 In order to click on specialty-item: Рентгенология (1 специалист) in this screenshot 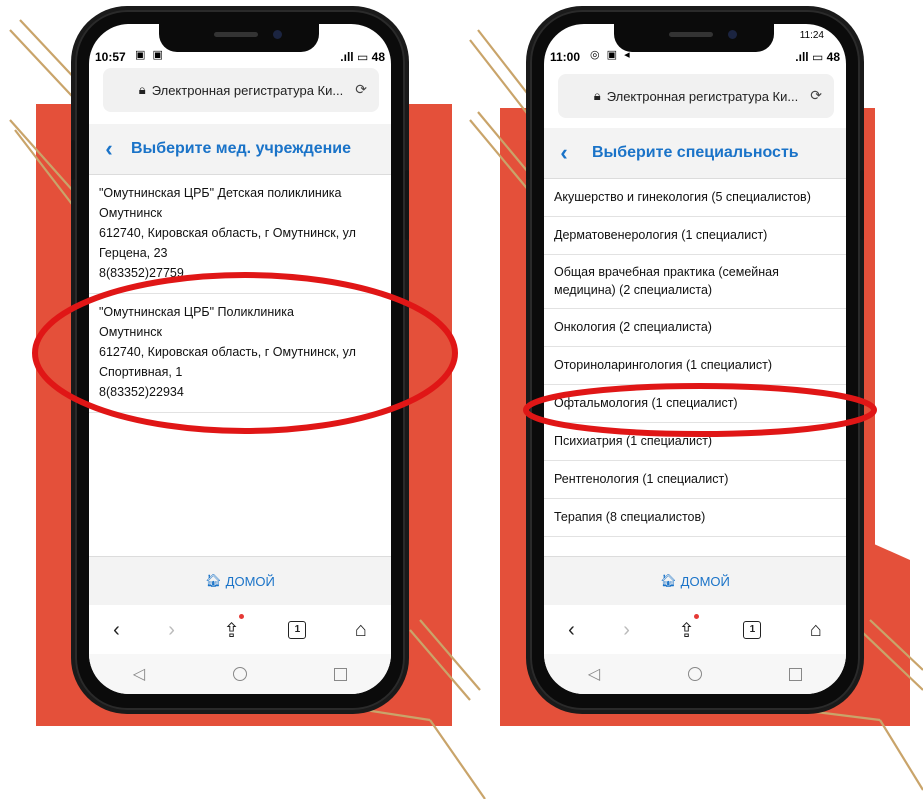, I will do `click(695, 480)`.